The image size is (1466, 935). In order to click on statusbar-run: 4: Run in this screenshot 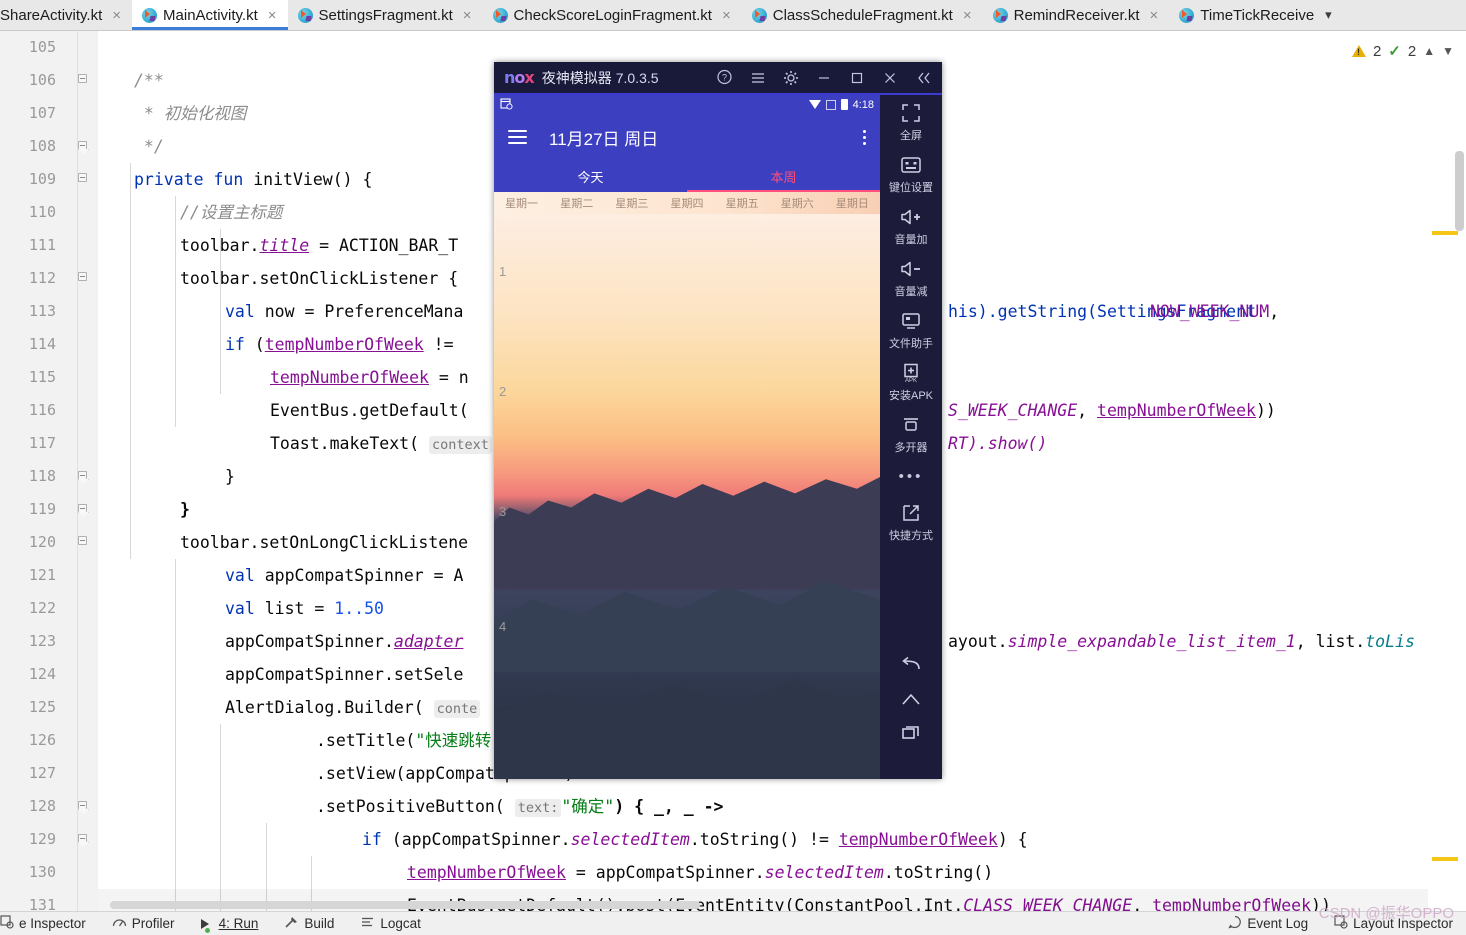, I will do `click(230, 924)`.